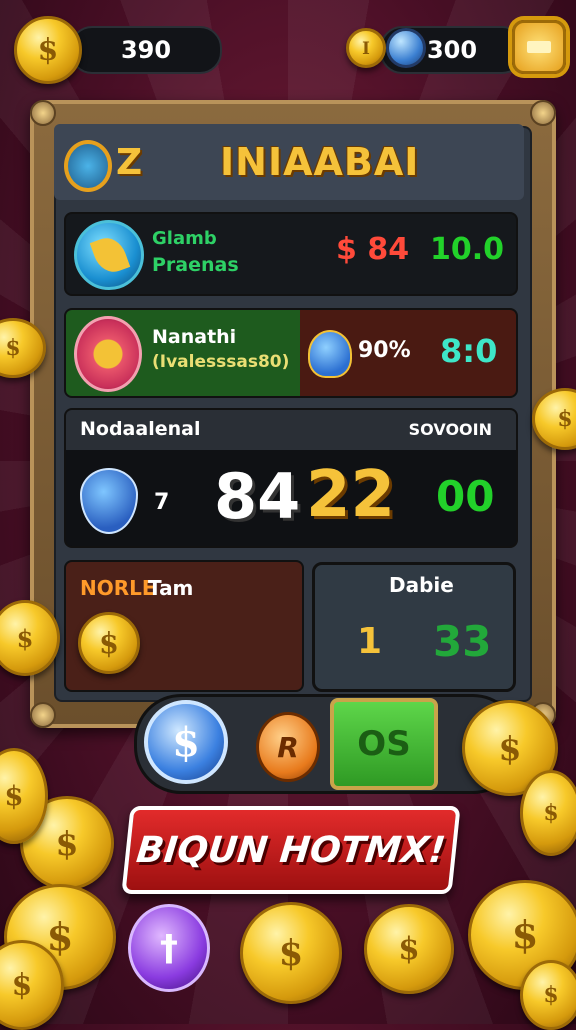  I want to click on date-box: Dabie 1 33, so click(414, 627).